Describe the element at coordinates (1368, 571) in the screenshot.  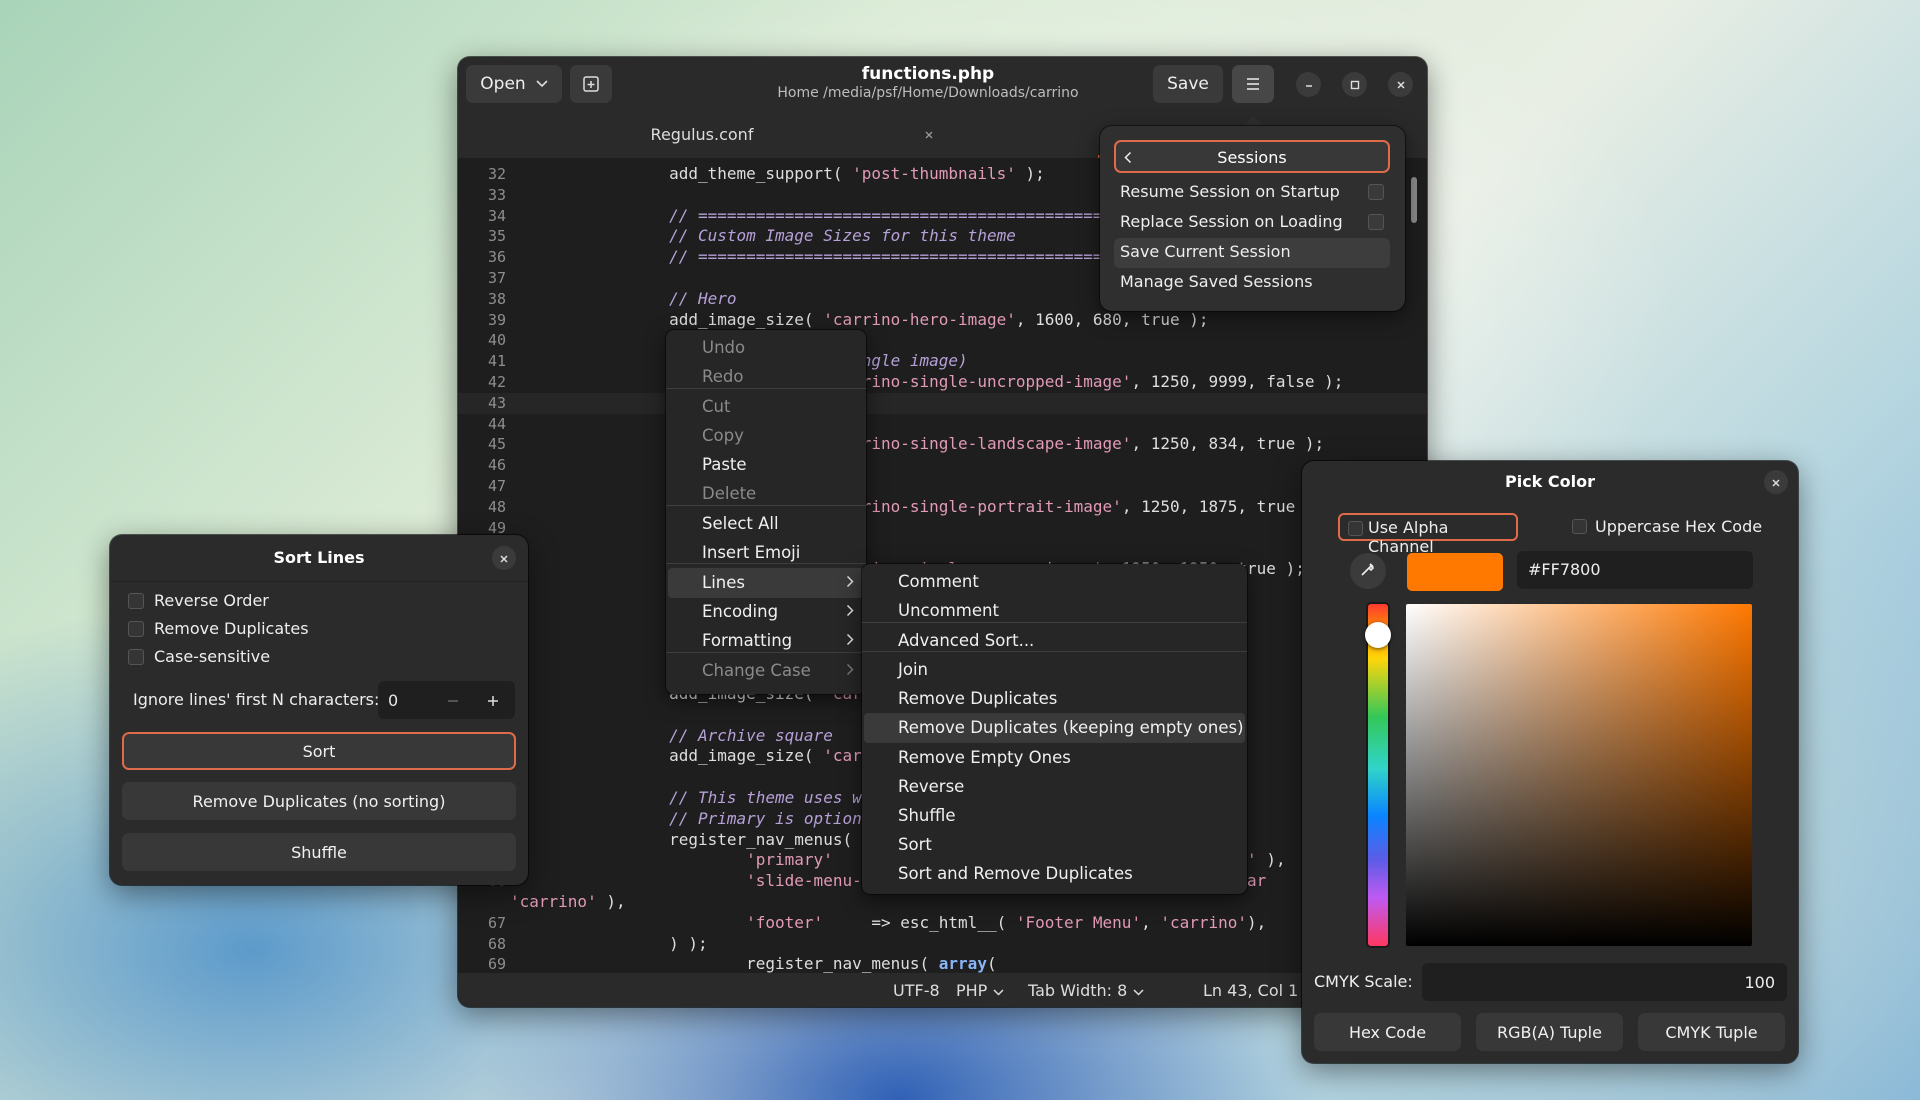
I see `eyedropper-button` at that location.